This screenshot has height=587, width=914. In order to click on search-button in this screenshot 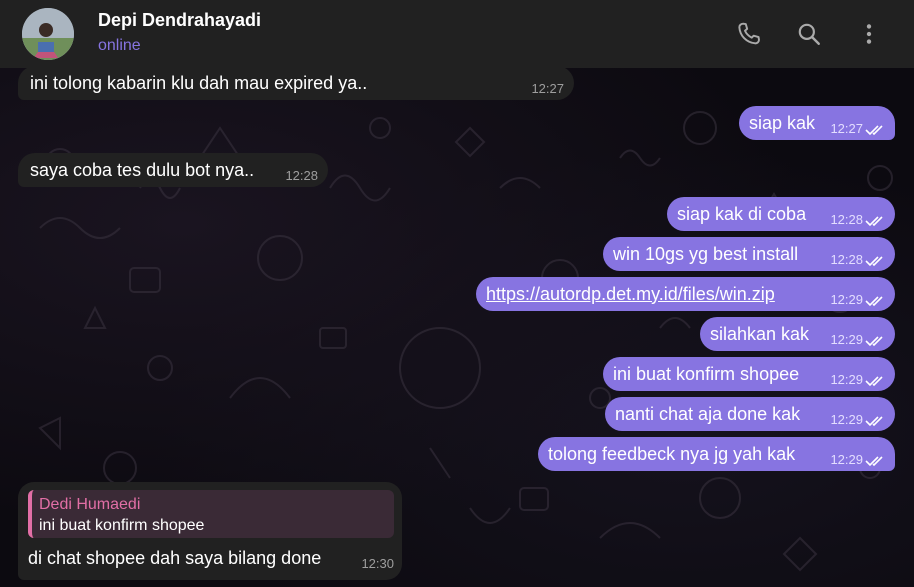, I will do `click(809, 34)`.